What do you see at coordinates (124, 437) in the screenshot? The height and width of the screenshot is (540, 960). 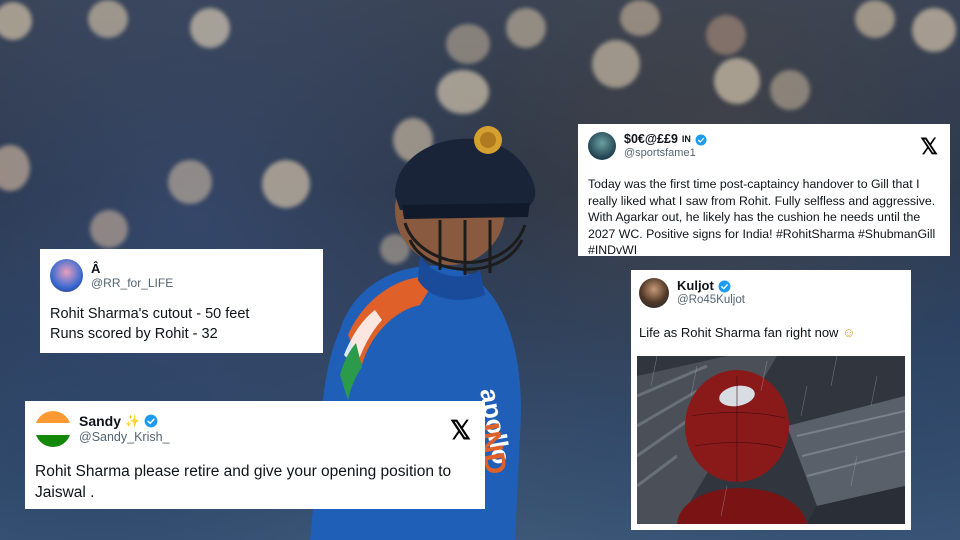 I see `author-handle: @Sandy_Krish_` at bounding box center [124, 437].